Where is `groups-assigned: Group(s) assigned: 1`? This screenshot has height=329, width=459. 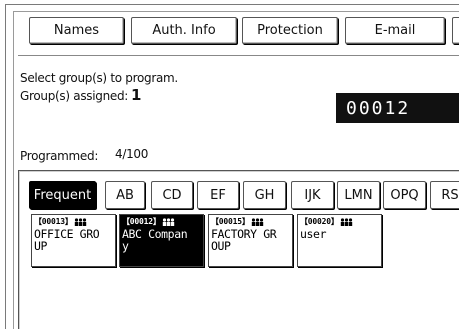
groups-assigned: Group(s) assigned: 1 is located at coordinates (81, 95).